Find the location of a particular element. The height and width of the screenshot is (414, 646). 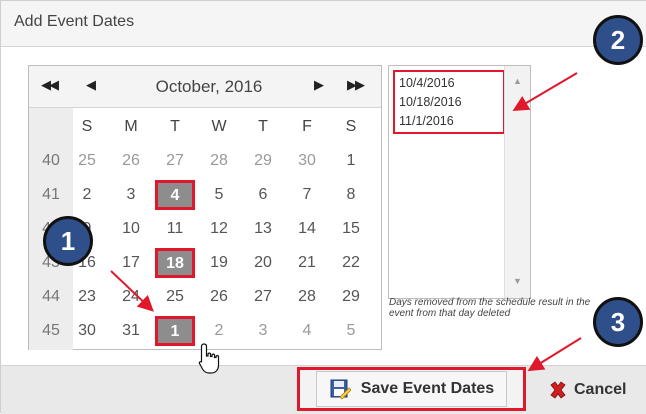

cancel-button: Cancel is located at coordinates (587, 390).